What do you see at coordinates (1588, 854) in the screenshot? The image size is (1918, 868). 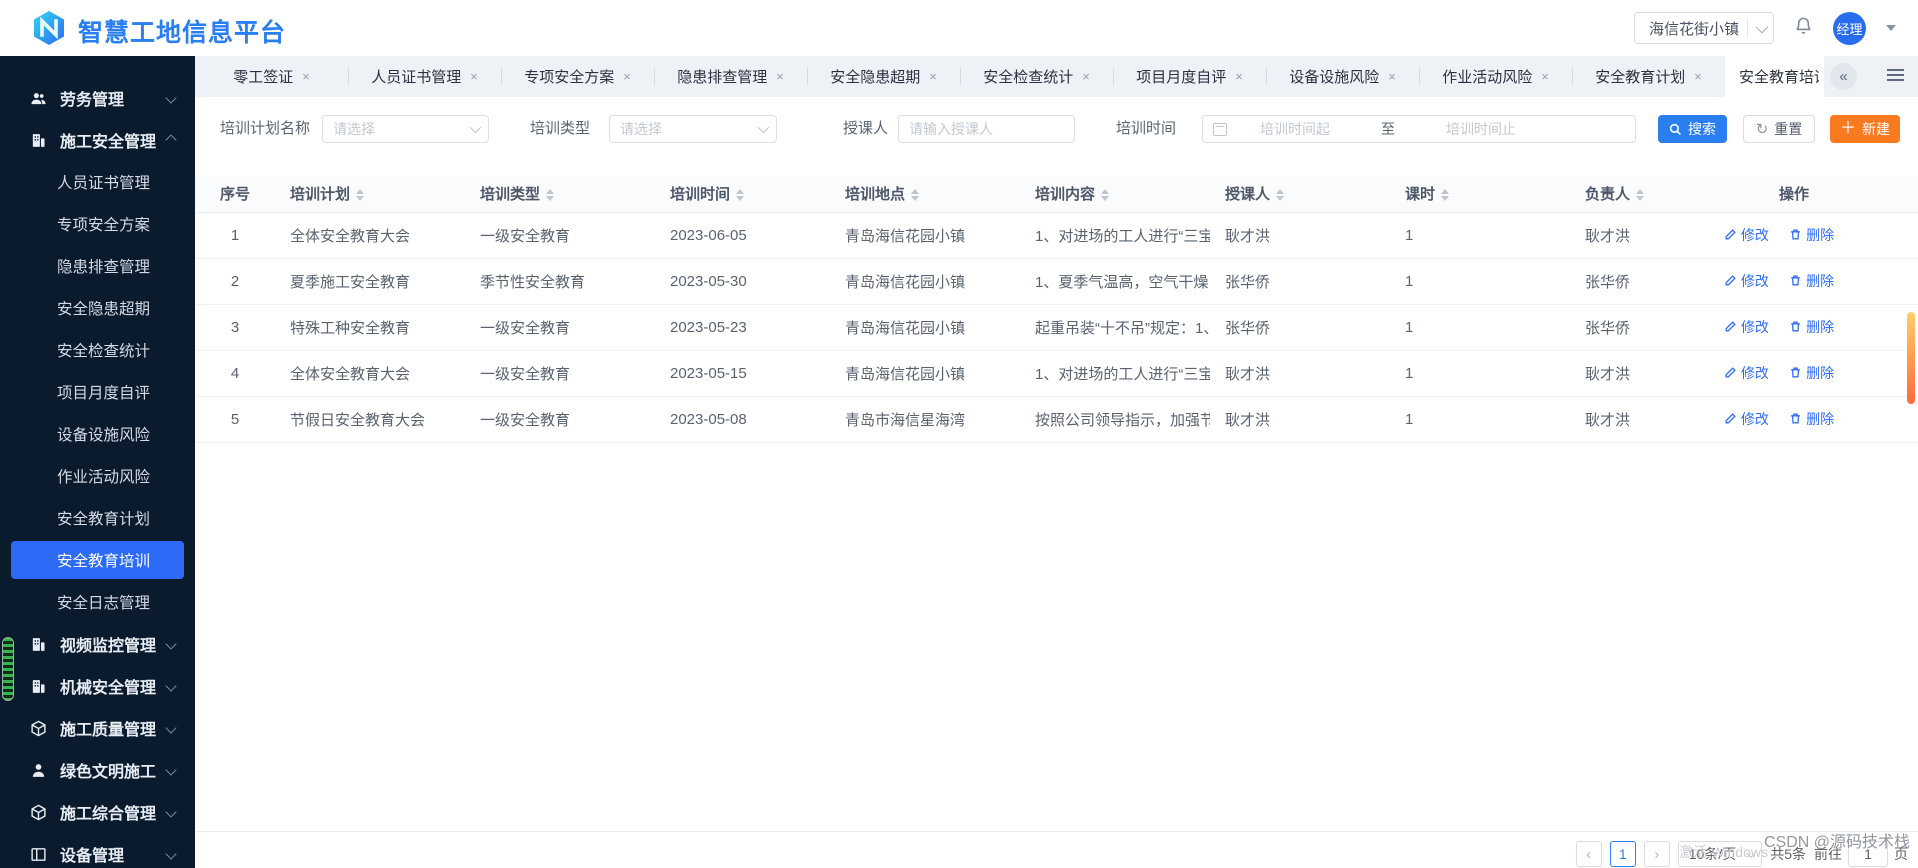 I see `prev-page-button: ‹` at bounding box center [1588, 854].